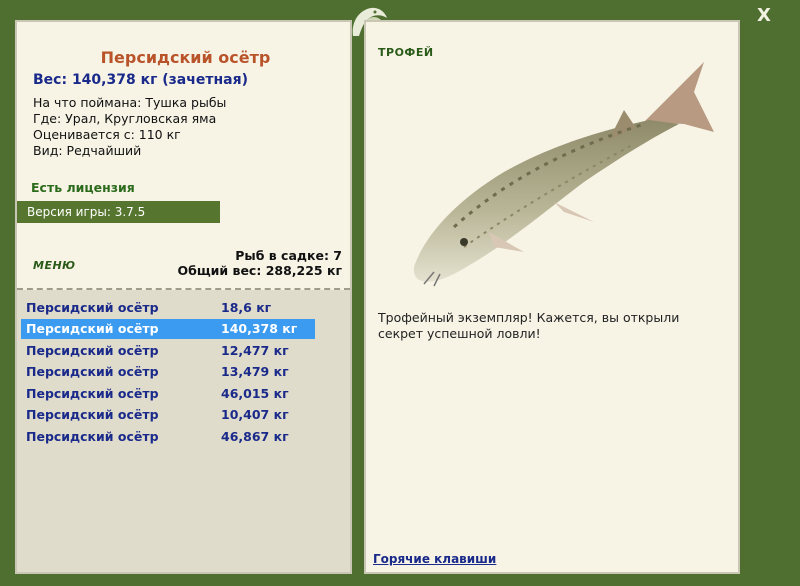 This screenshot has width=800, height=586. Describe the element at coordinates (255, 350) in the screenshot. I see `list-item-weight: 12,477 кг` at that location.